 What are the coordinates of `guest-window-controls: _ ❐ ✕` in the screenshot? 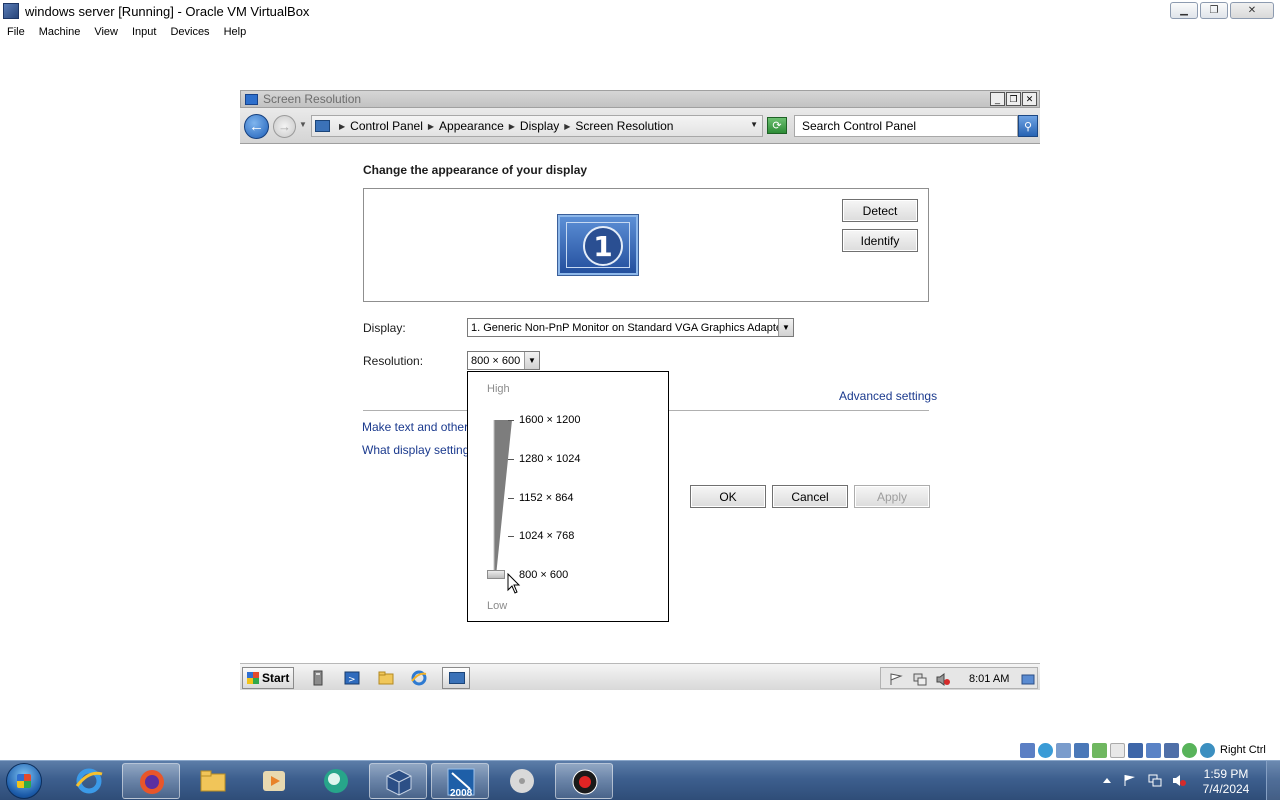 It's located at (1013, 99).